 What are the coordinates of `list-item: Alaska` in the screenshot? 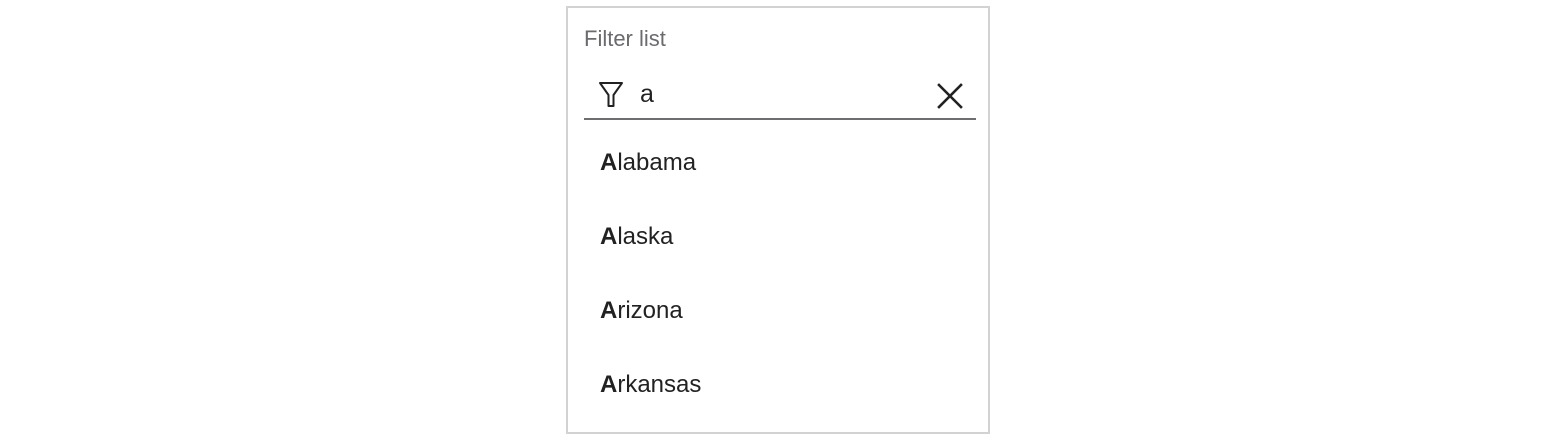 It's located at (778, 237).